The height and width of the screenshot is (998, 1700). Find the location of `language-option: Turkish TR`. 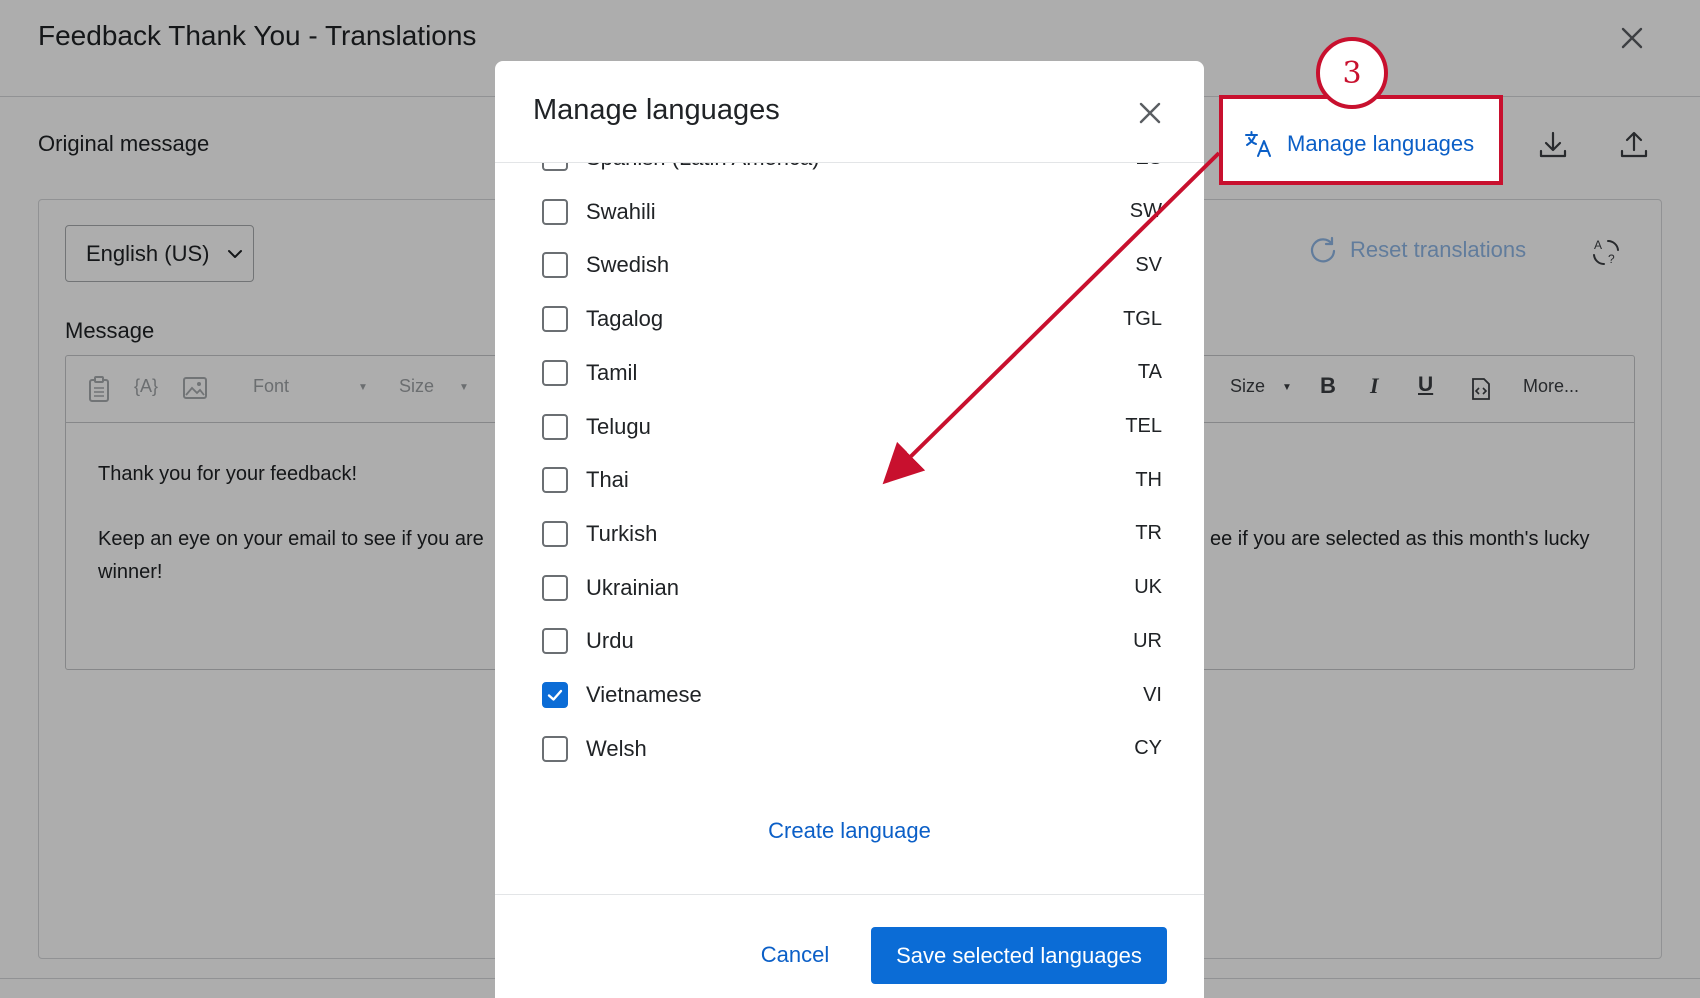

language-option: Turkish TR is located at coordinates (852, 534).